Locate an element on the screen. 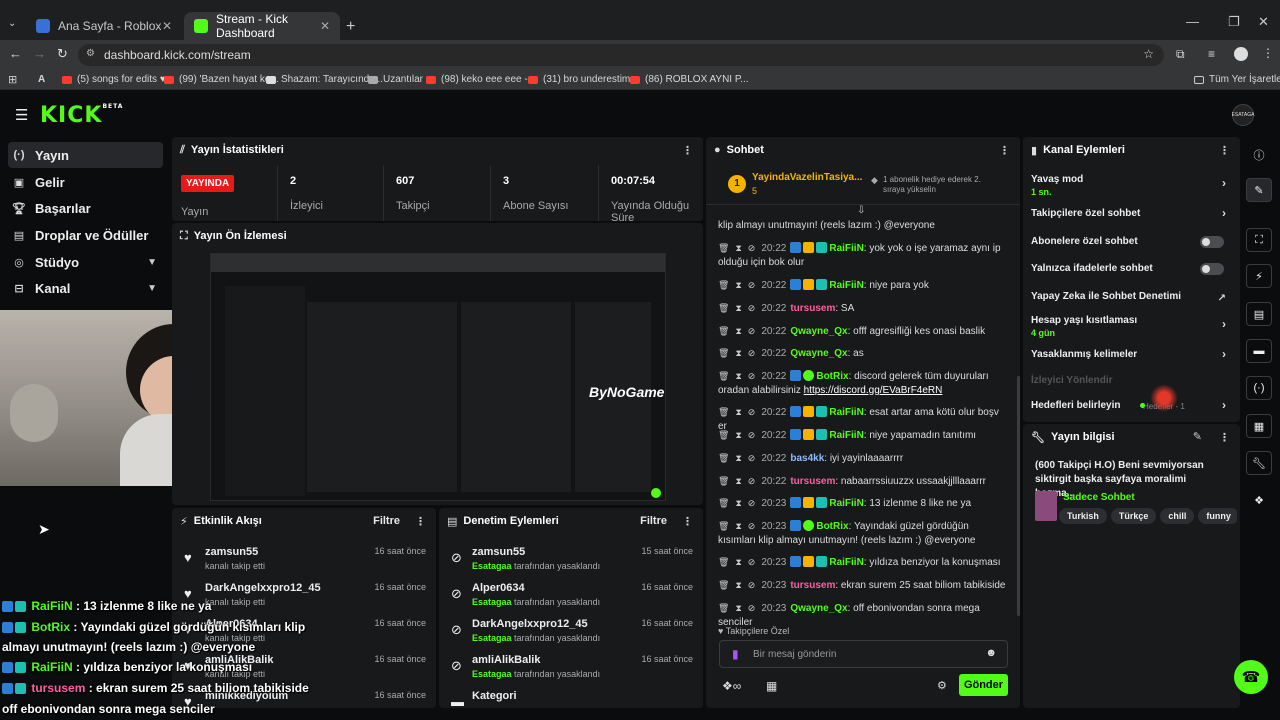  bookmark-star-icon: ☆ is located at coordinates (1148, 54).